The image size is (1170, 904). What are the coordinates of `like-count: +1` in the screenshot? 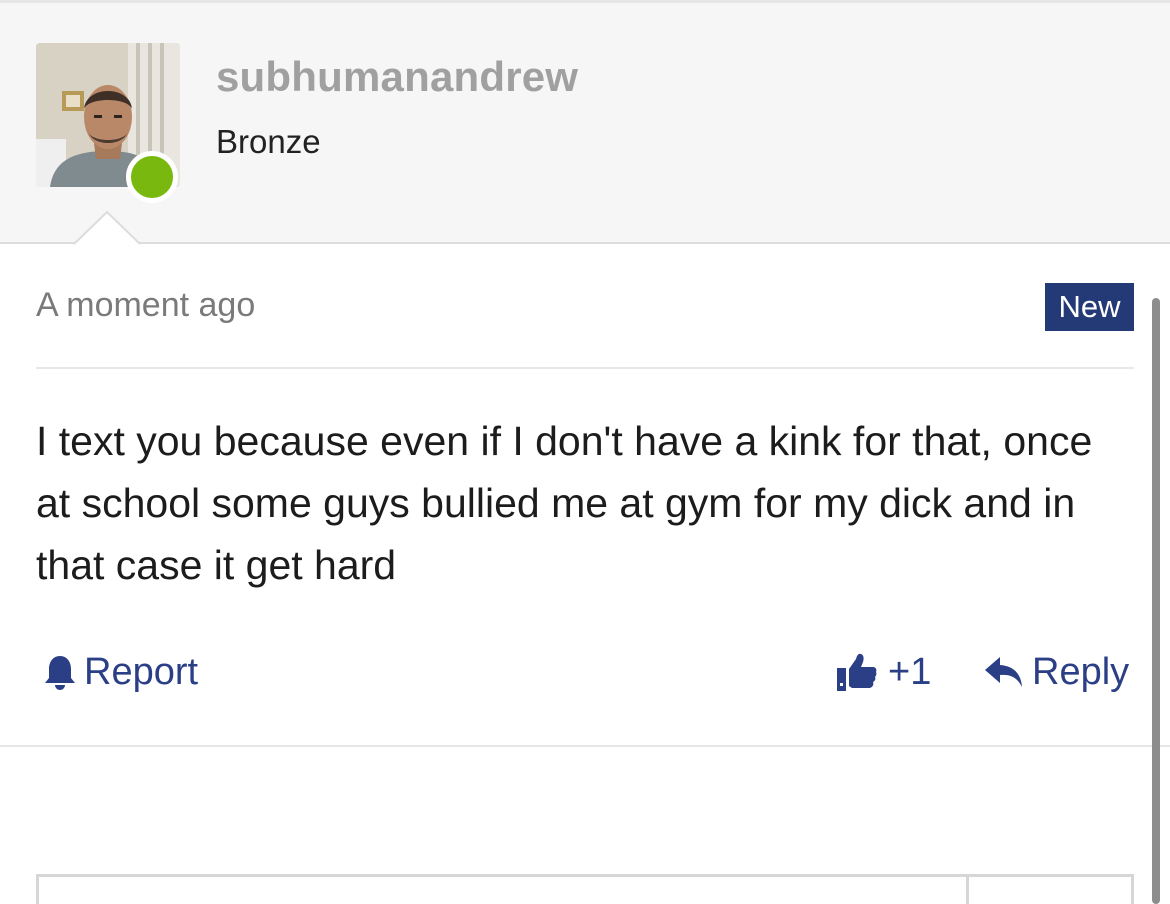 It's located at (910, 671).